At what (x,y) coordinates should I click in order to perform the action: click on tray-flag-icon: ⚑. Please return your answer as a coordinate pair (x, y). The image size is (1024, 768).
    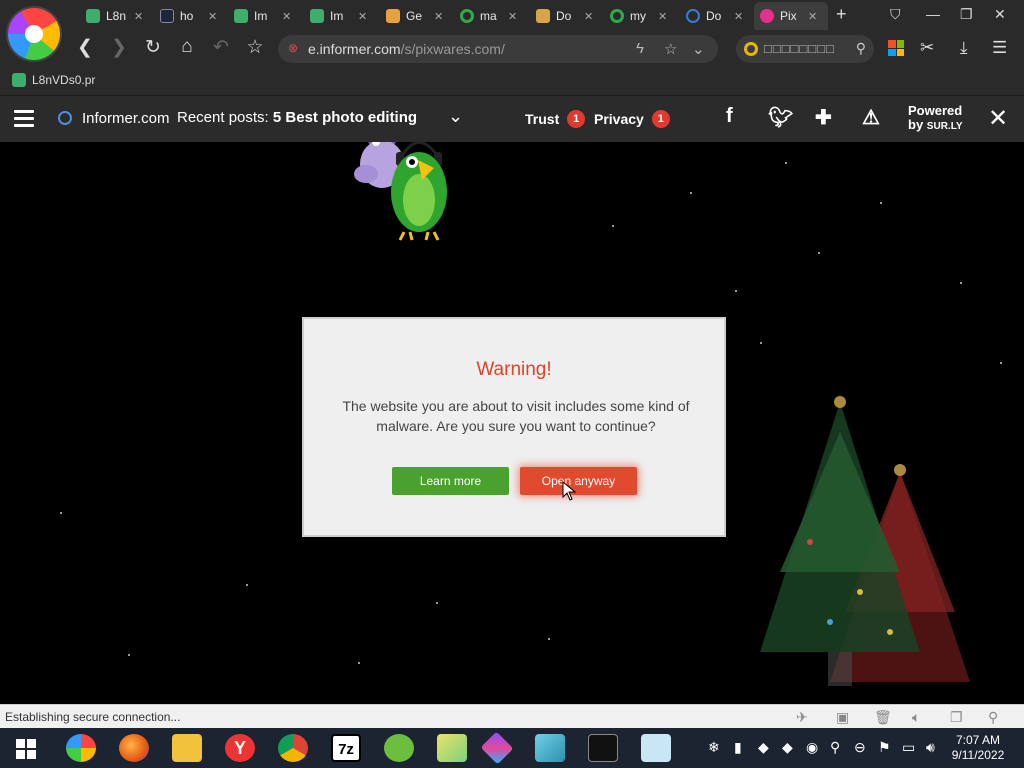
    Looking at the image, I should click on (884, 747).